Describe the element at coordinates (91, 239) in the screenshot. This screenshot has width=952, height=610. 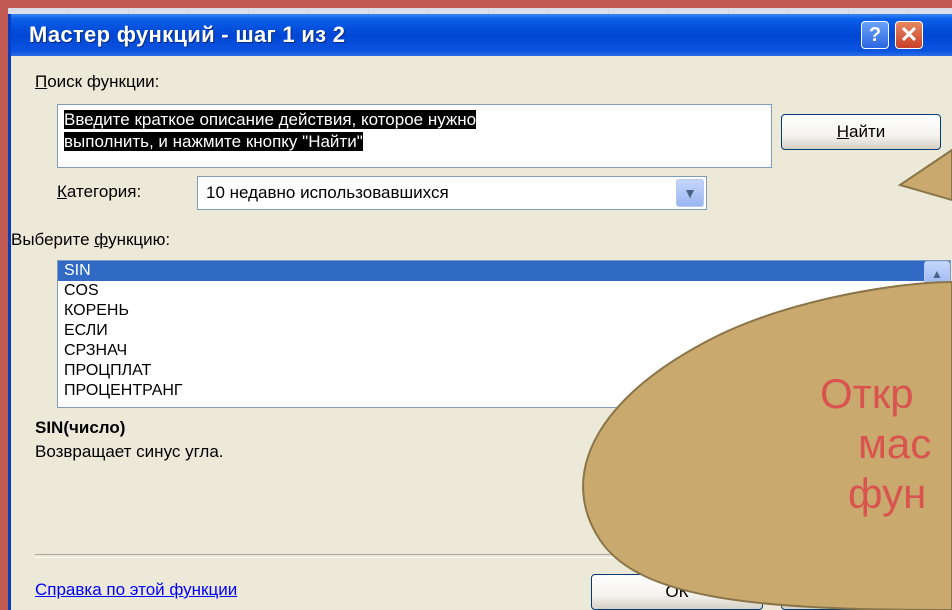
I see `function-list-label: Выберите функцию:` at that location.